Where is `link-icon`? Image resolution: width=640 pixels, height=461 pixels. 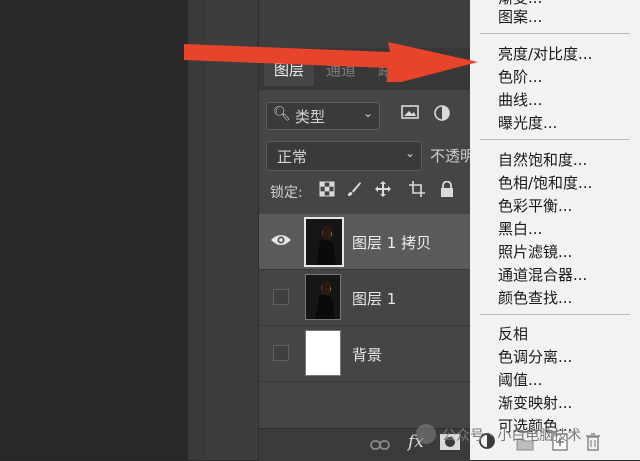
link-icon is located at coordinates (380, 445).